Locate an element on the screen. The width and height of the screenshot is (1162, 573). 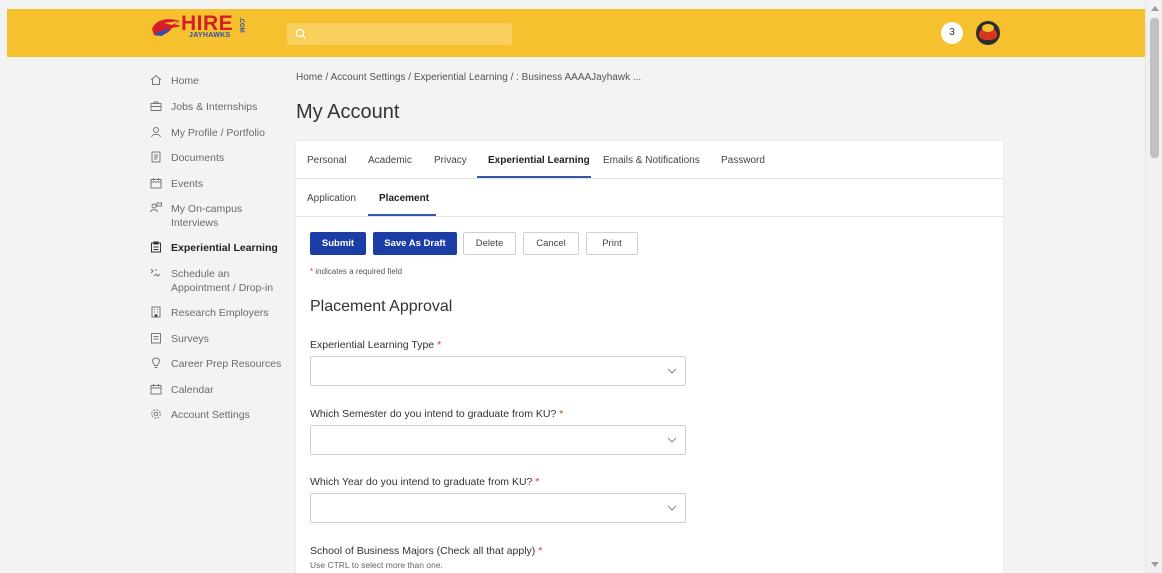
experiential-learning-type-select is located at coordinates (498, 371).